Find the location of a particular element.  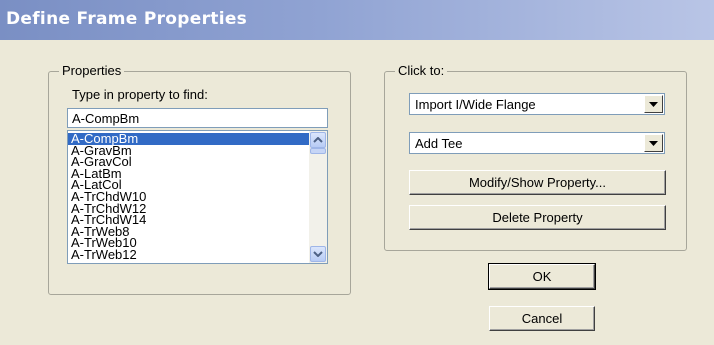

click-to-group-label: Click to: is located at coordinates (421, 70).